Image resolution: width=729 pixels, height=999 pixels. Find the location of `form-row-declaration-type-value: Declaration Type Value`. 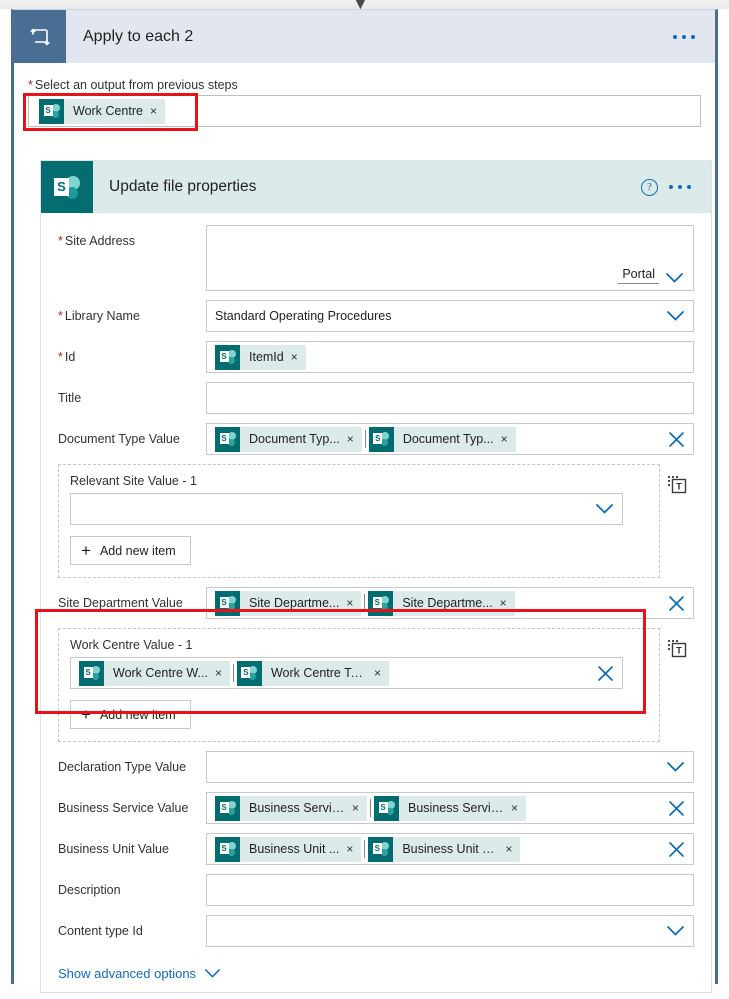

form-row-declaration-type-value: Declaration Type Value is located at coordinates (376, 767).